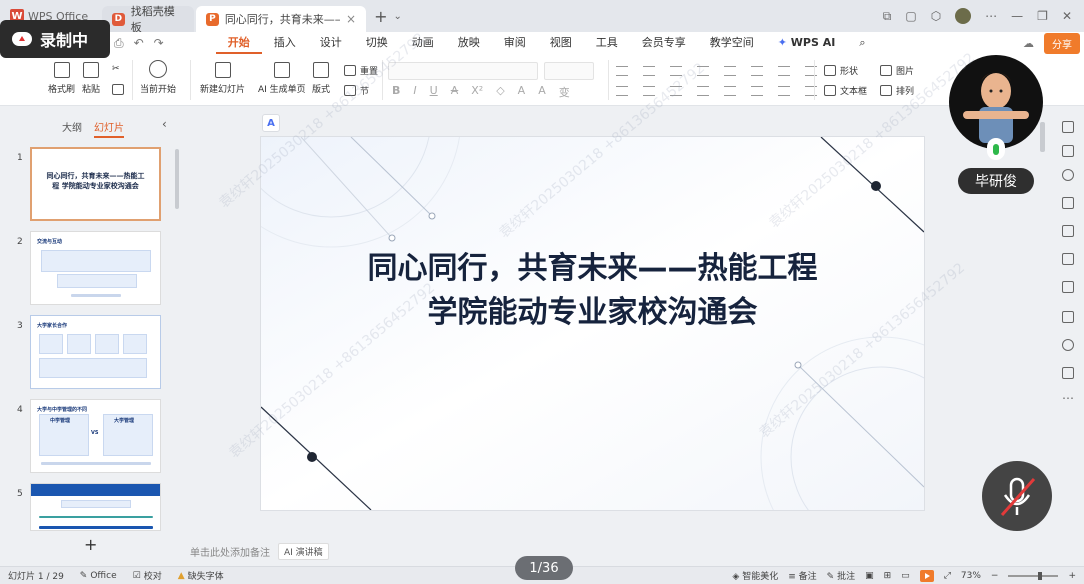 The image size is (1084, 584). I want to click on more-icon: ⋯, so click(991, 16).